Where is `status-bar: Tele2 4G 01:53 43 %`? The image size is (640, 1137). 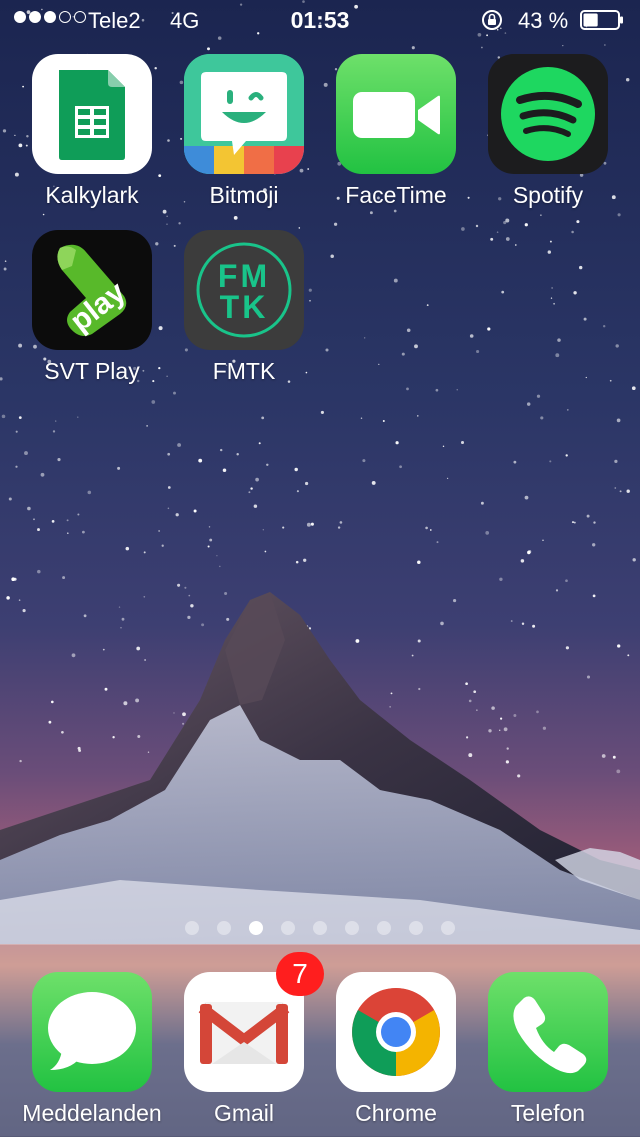
status-bar: Tele2 4G 01:53 43 % is located at coordinates (320, 20).